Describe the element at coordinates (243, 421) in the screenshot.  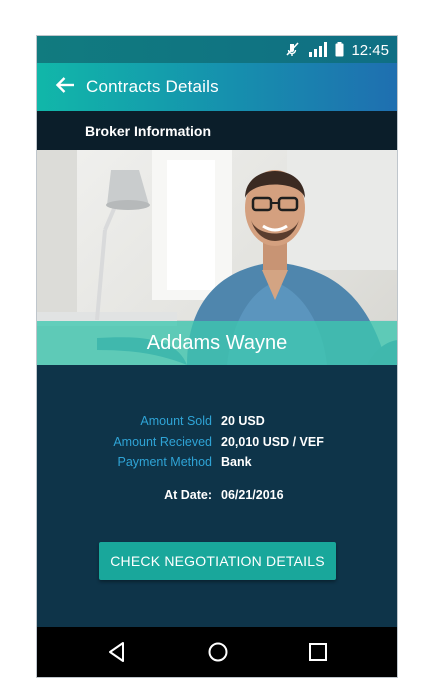
I see `amount-sold-value: 20 USD` at that location.